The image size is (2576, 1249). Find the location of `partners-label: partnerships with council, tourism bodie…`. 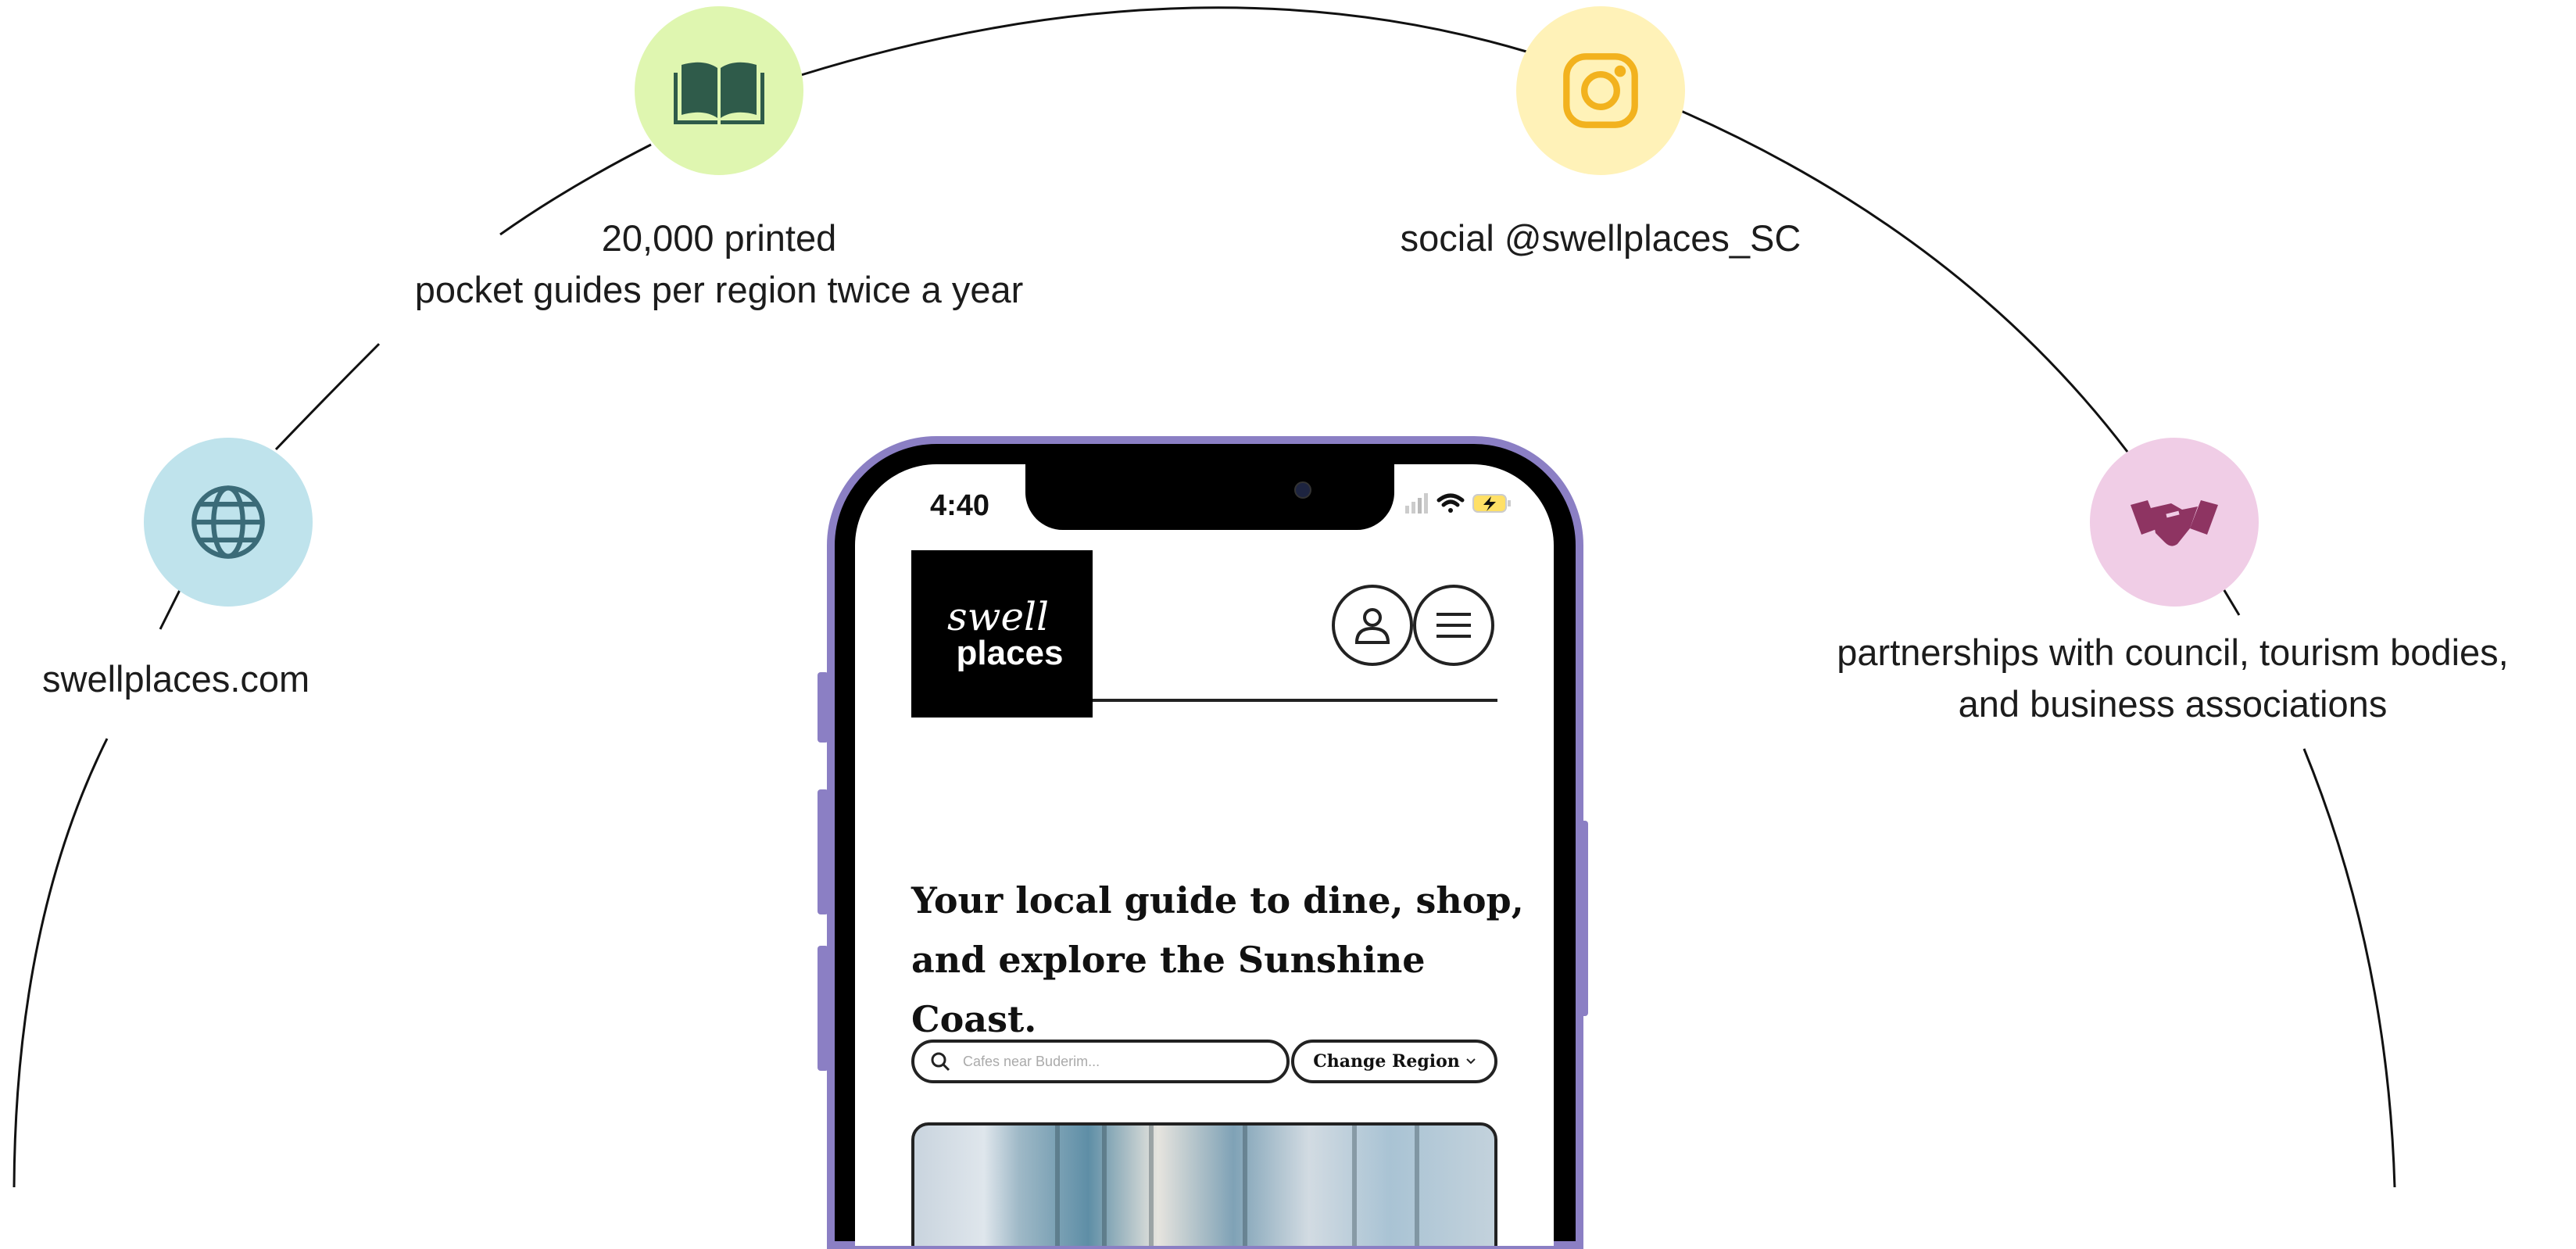

partners-label: partnerships with council, tourism bodie… is located at coordinates (2147, 678).